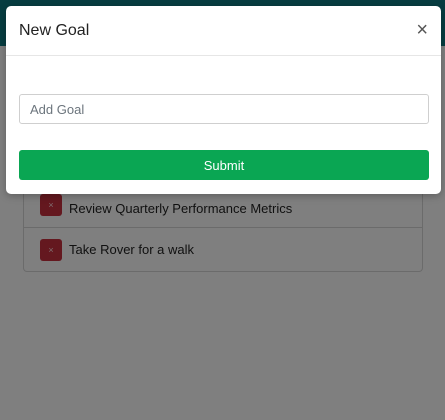 This screenshot has width=445, height=420. Describe the element at coordinates (223, 31) in the screenshot. I see `modal-header: New Goal ×` at that location.